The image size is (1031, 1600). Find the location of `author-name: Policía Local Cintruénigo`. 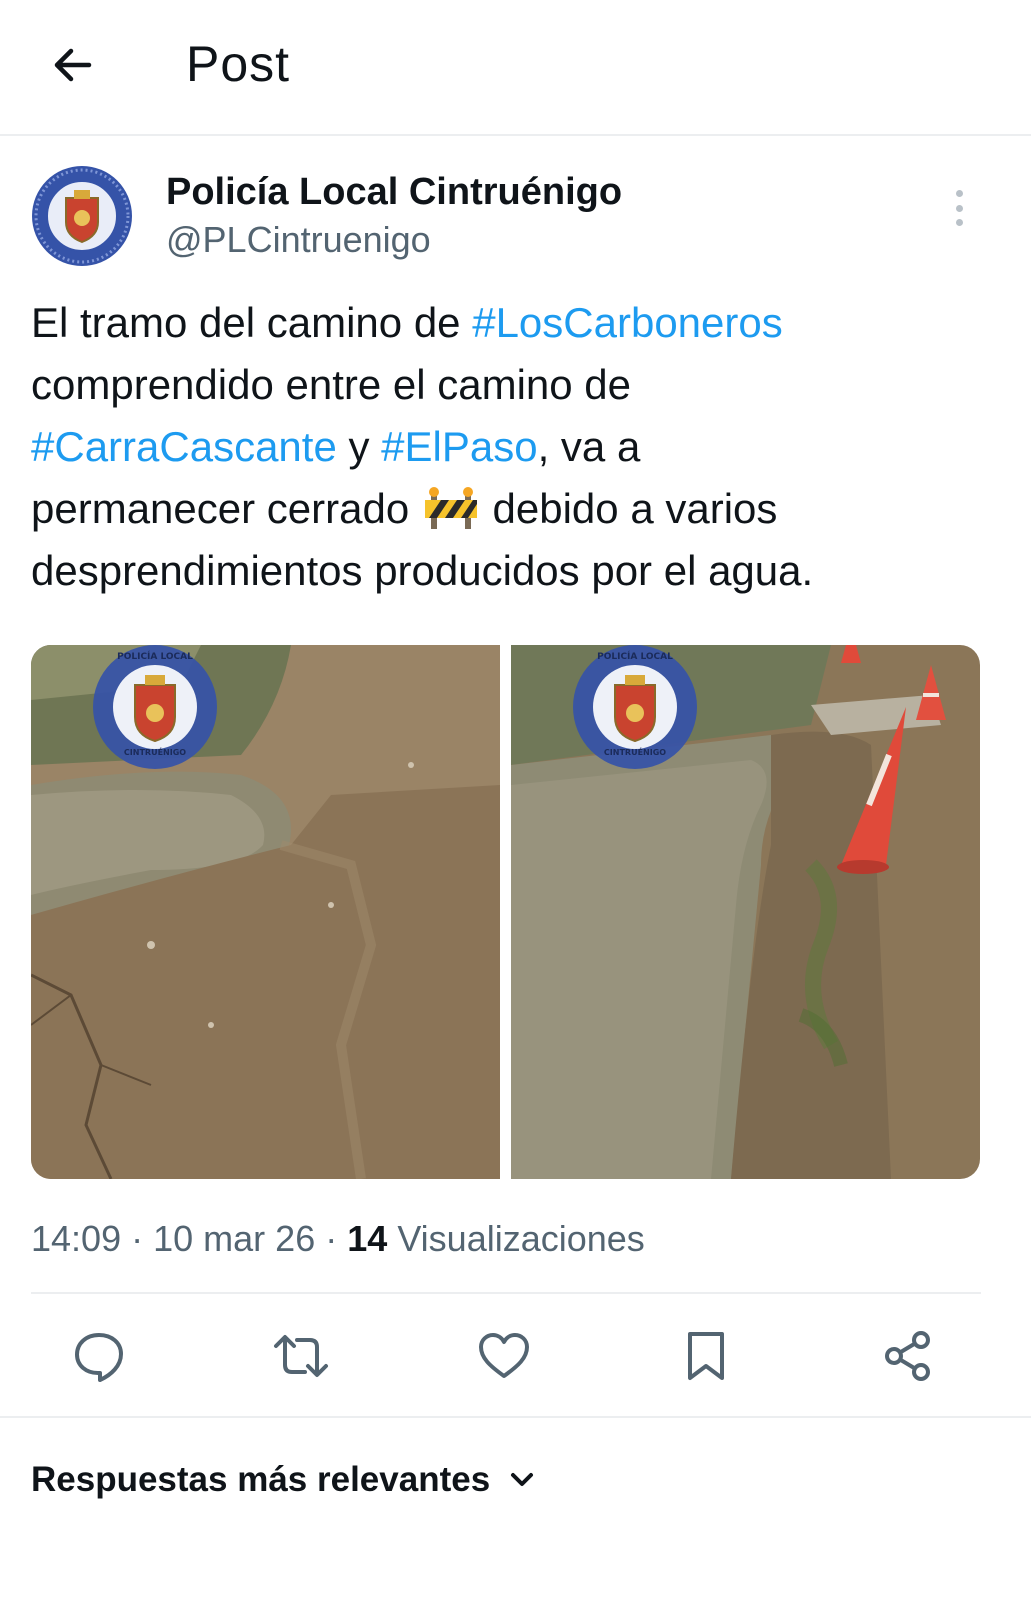

author-name: Policía Local Cintruénigo is located at coordinates (394, 192).